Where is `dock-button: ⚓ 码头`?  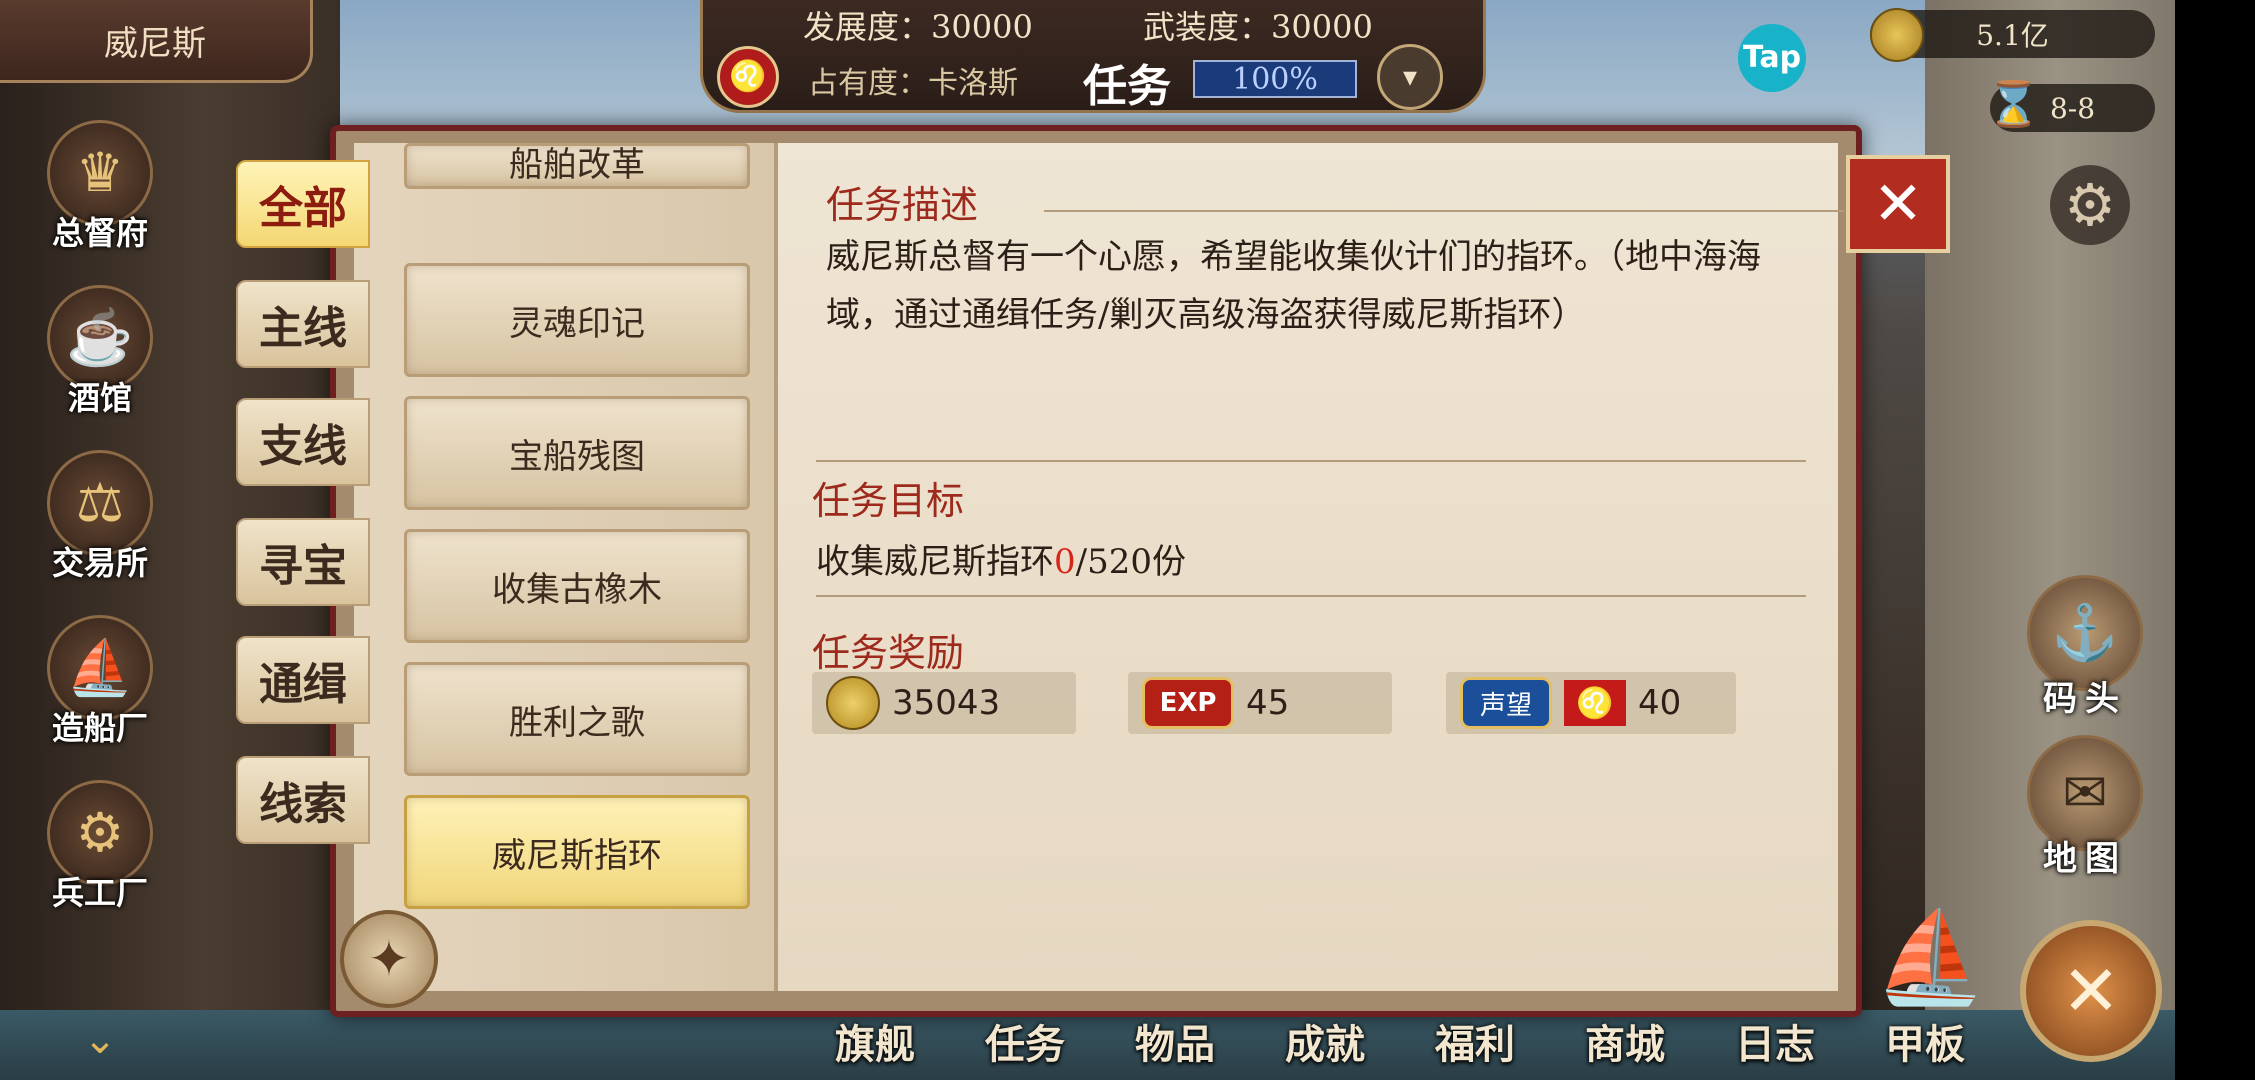
dock-button: ⚓ 码头 is located at coordinates (2085, 650).